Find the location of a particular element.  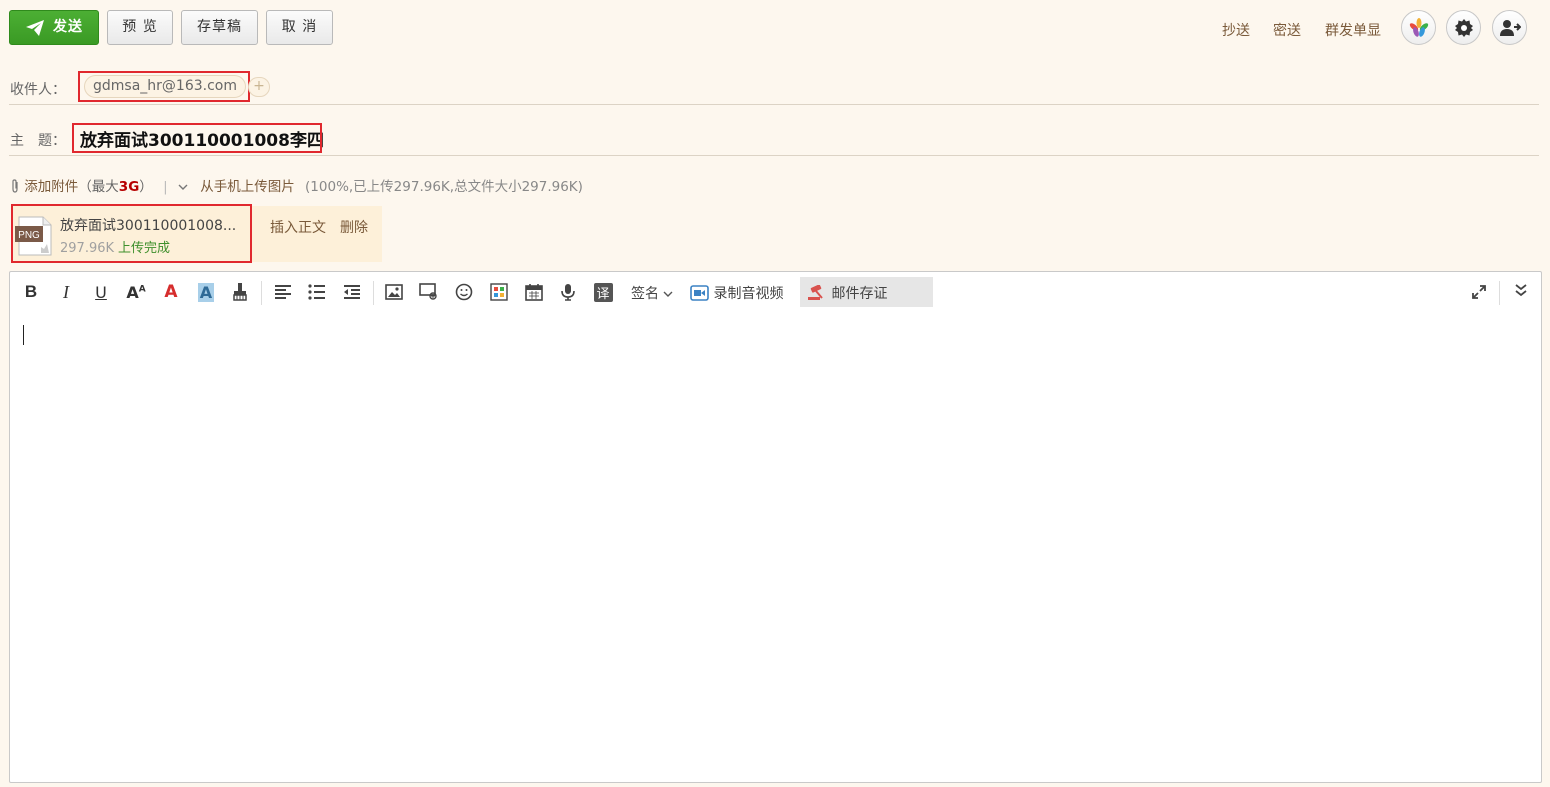

microphone-icon is located at coordinates (568, 292).